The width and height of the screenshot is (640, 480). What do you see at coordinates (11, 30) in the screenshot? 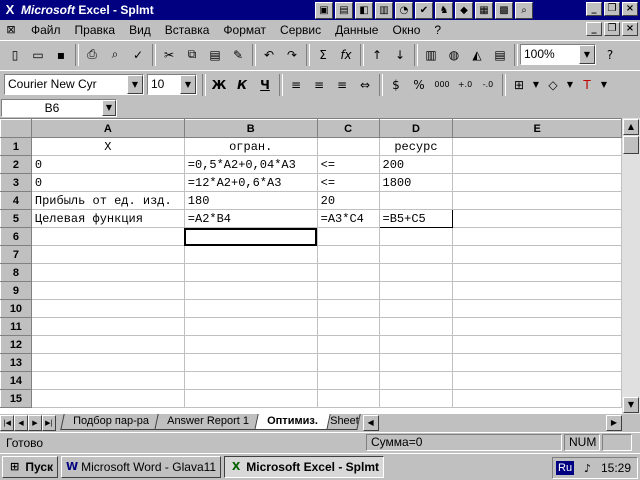
I see `workbook-icon: ⊠` at bounding box center [11, 30].